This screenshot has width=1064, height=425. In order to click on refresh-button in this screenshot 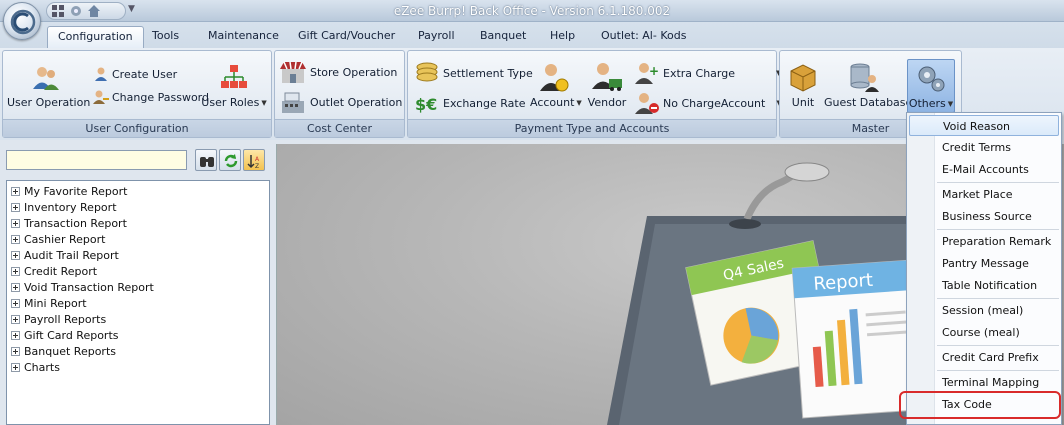, I will do `click(230, 160)`.